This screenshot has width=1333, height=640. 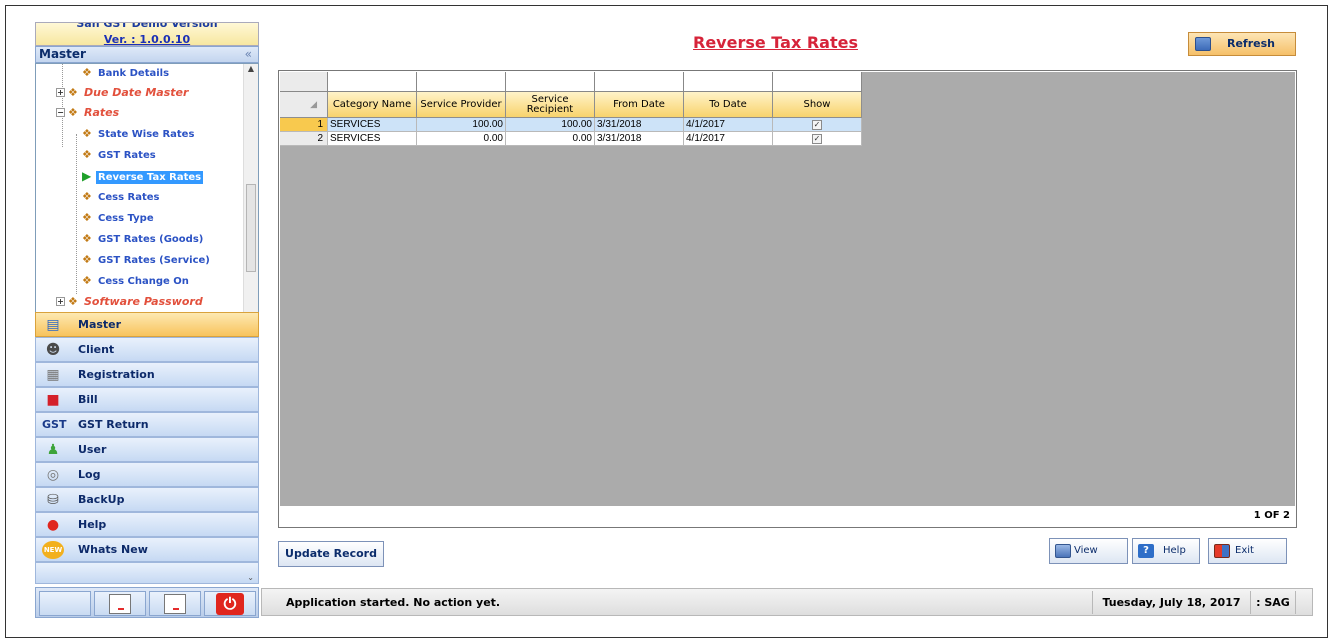 What do you see at coordinates (147, 424) in the screenshot?
I see `nav-gst-return-button: GST GST Return` at bounding box center [147, 424].